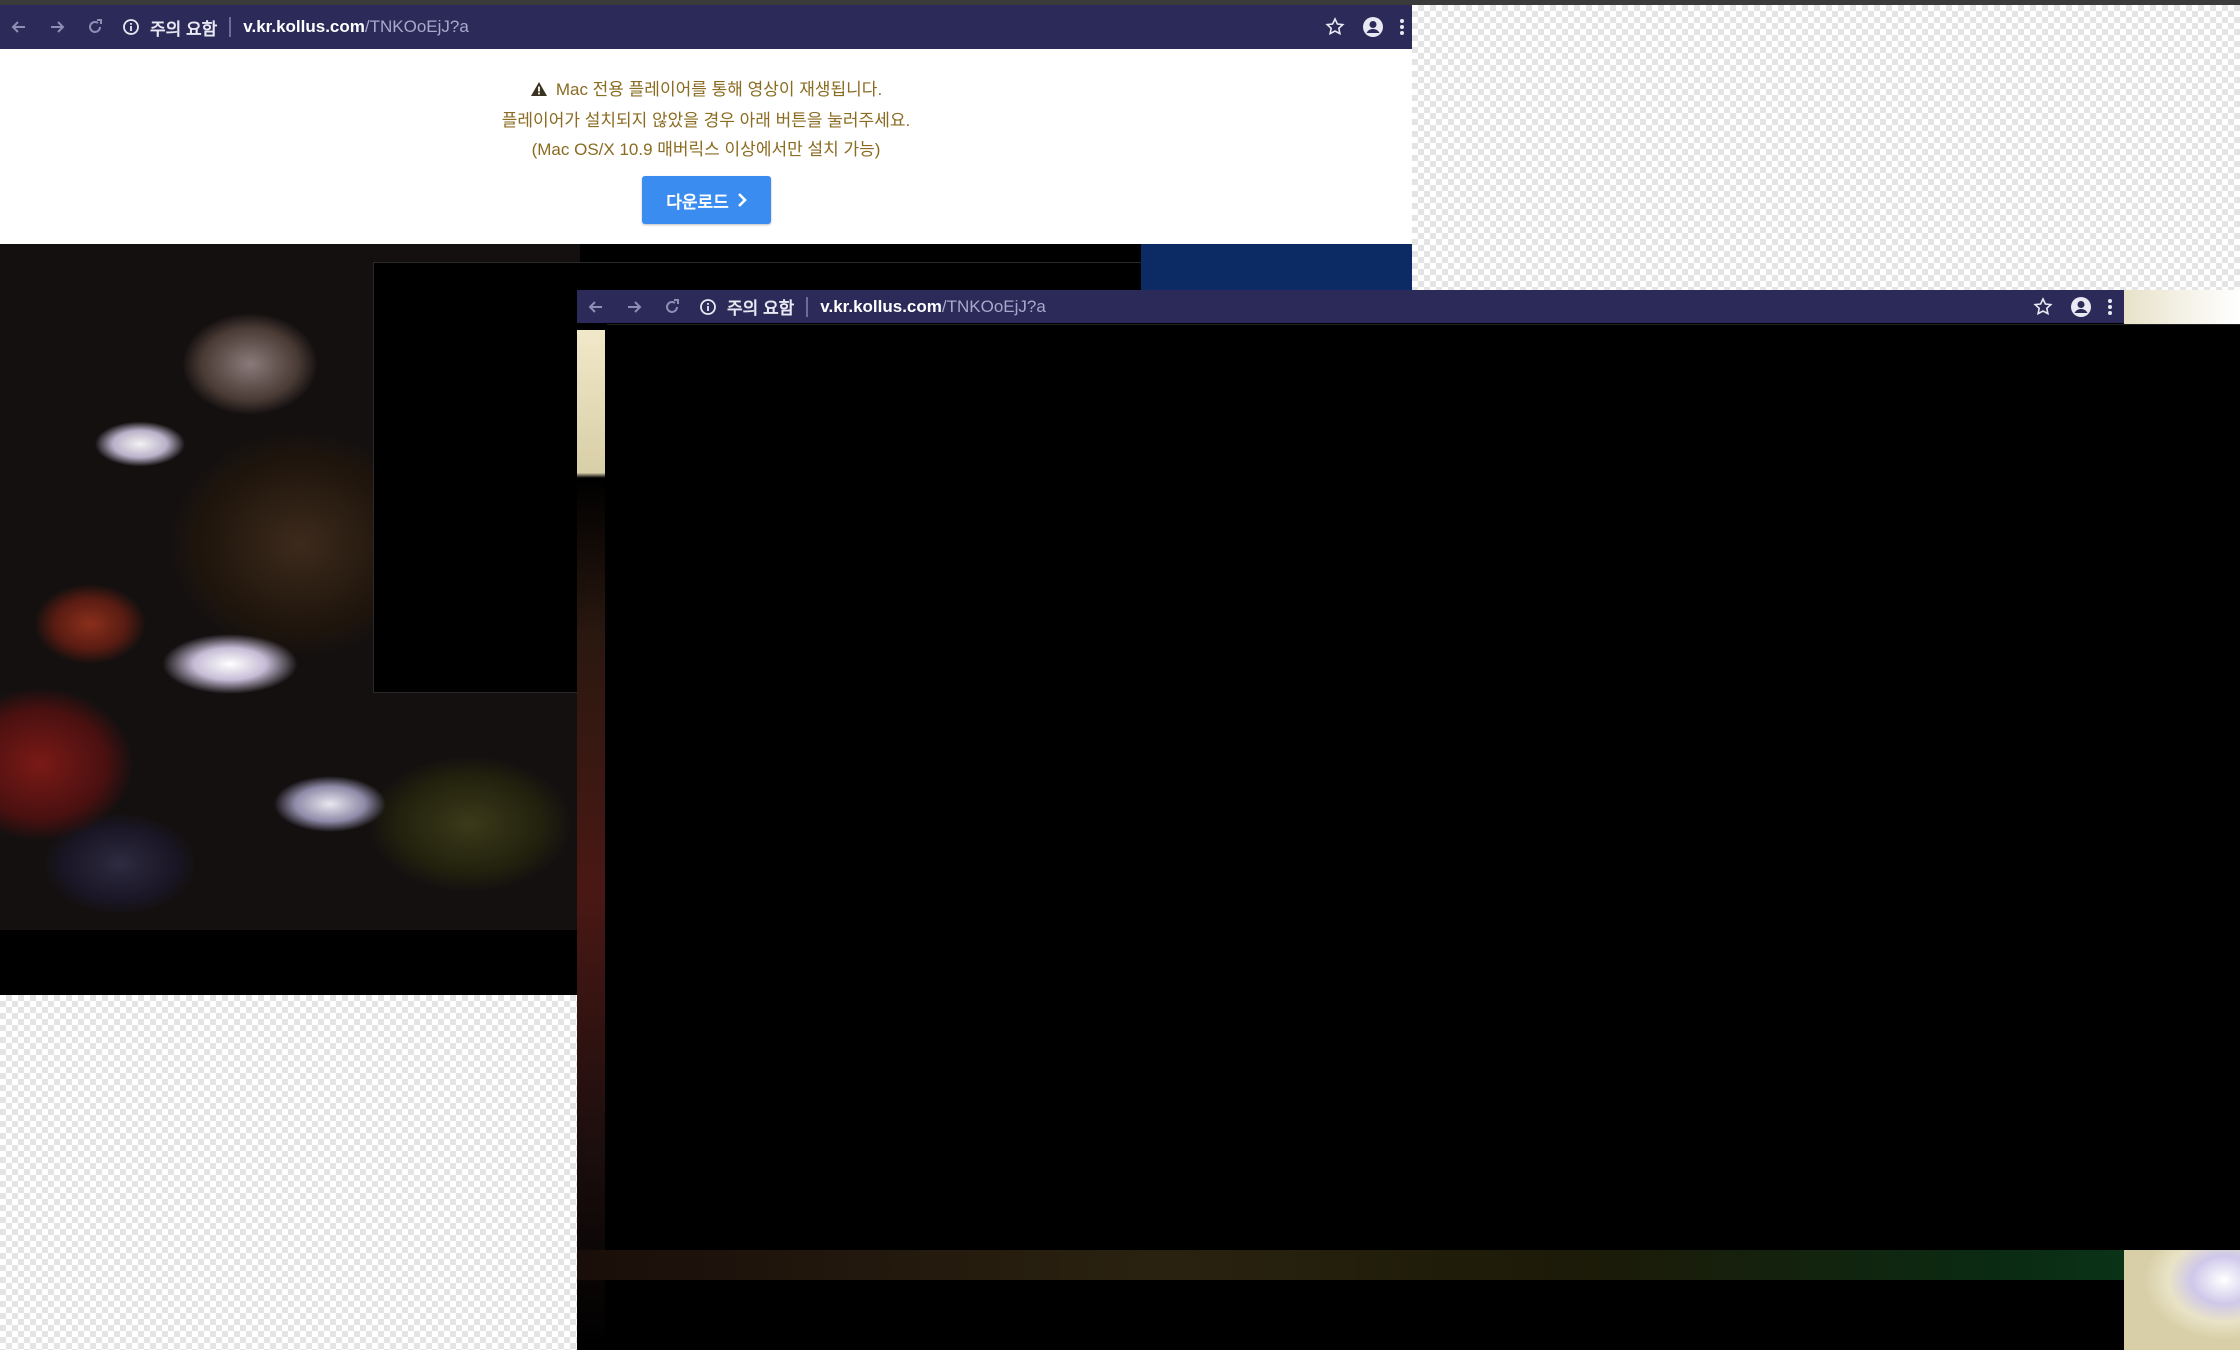 The width and height of the screenshot is (2240, 1350). I want to click on reload-button, so click(95, 27).